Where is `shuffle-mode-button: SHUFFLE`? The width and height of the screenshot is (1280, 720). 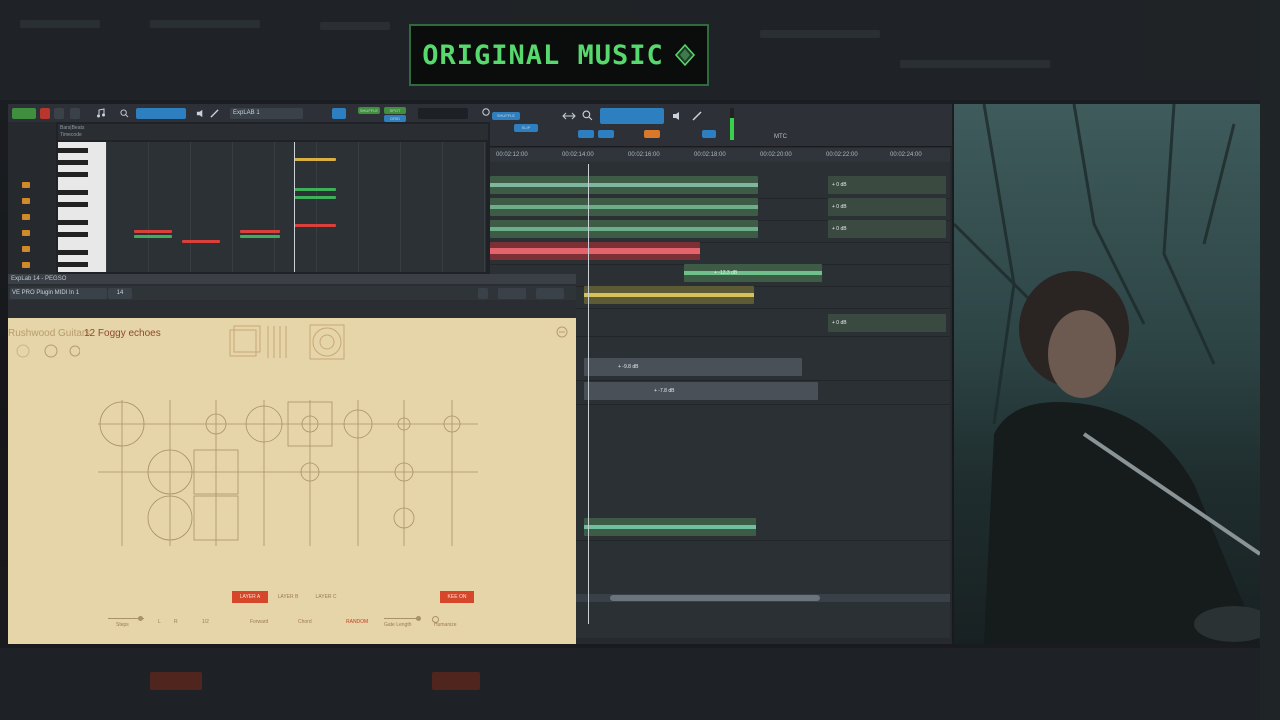 shuffle-mode-button: SHUFFLE is located at coordinates (369, 110).